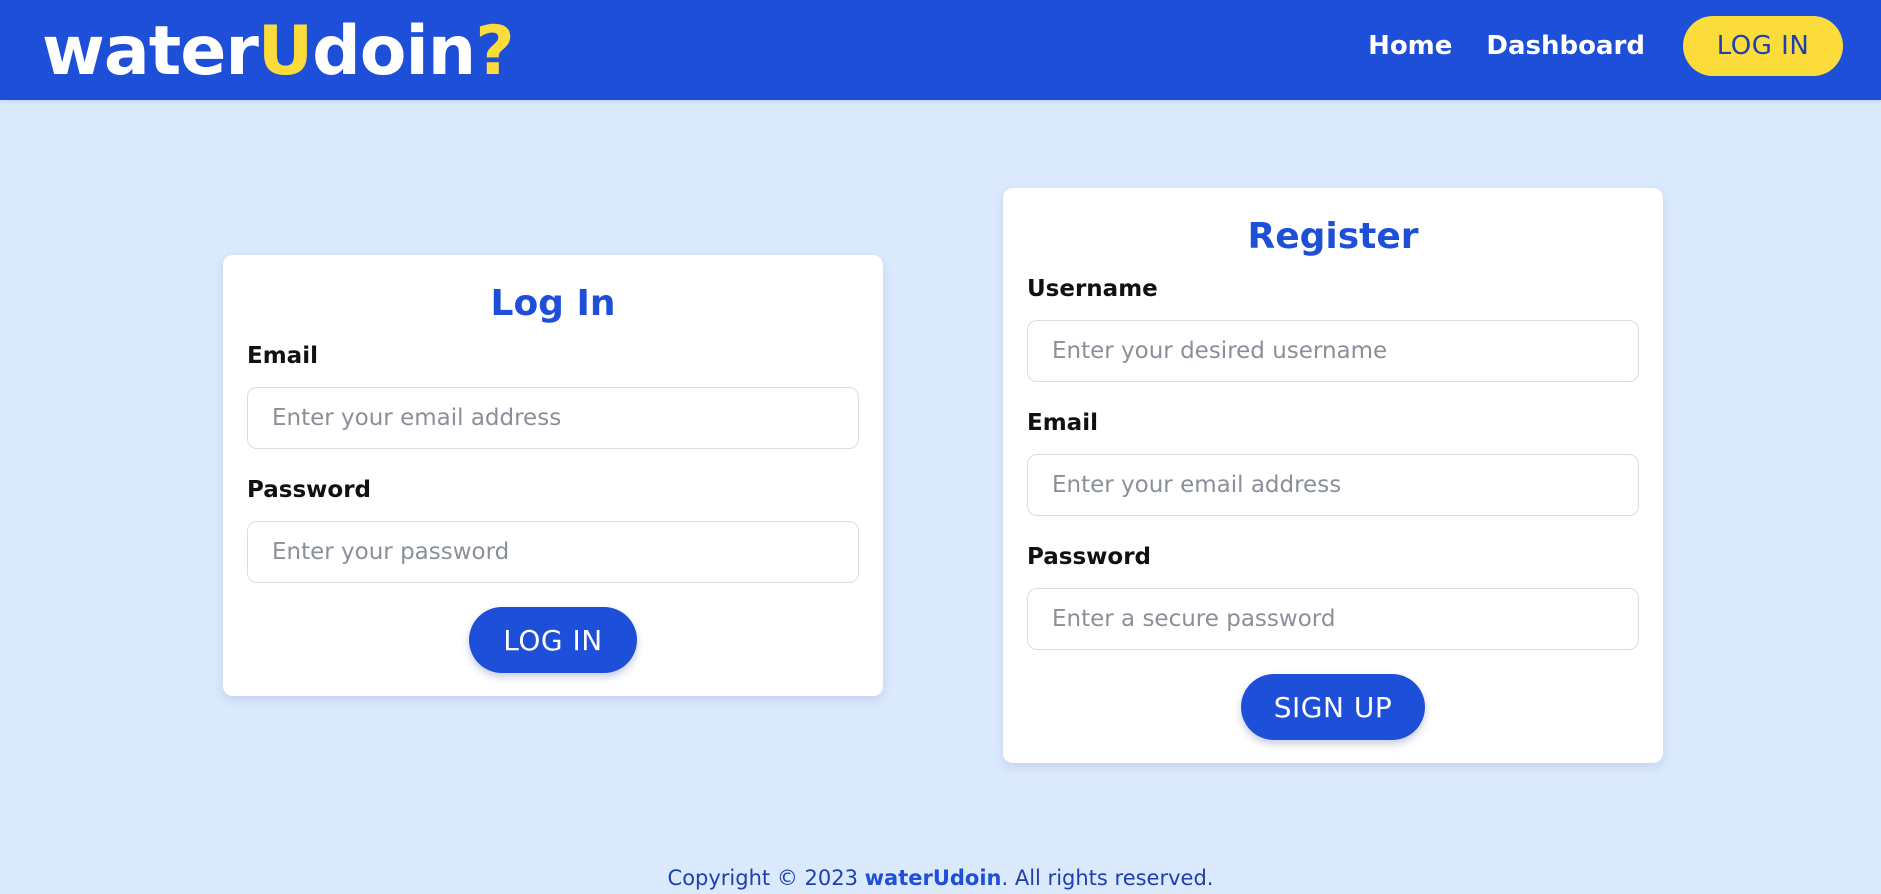 Image resolution: width=1881 pixels, height=894 pixels. I want to click on login-email-label: Email, so click(282, 356).